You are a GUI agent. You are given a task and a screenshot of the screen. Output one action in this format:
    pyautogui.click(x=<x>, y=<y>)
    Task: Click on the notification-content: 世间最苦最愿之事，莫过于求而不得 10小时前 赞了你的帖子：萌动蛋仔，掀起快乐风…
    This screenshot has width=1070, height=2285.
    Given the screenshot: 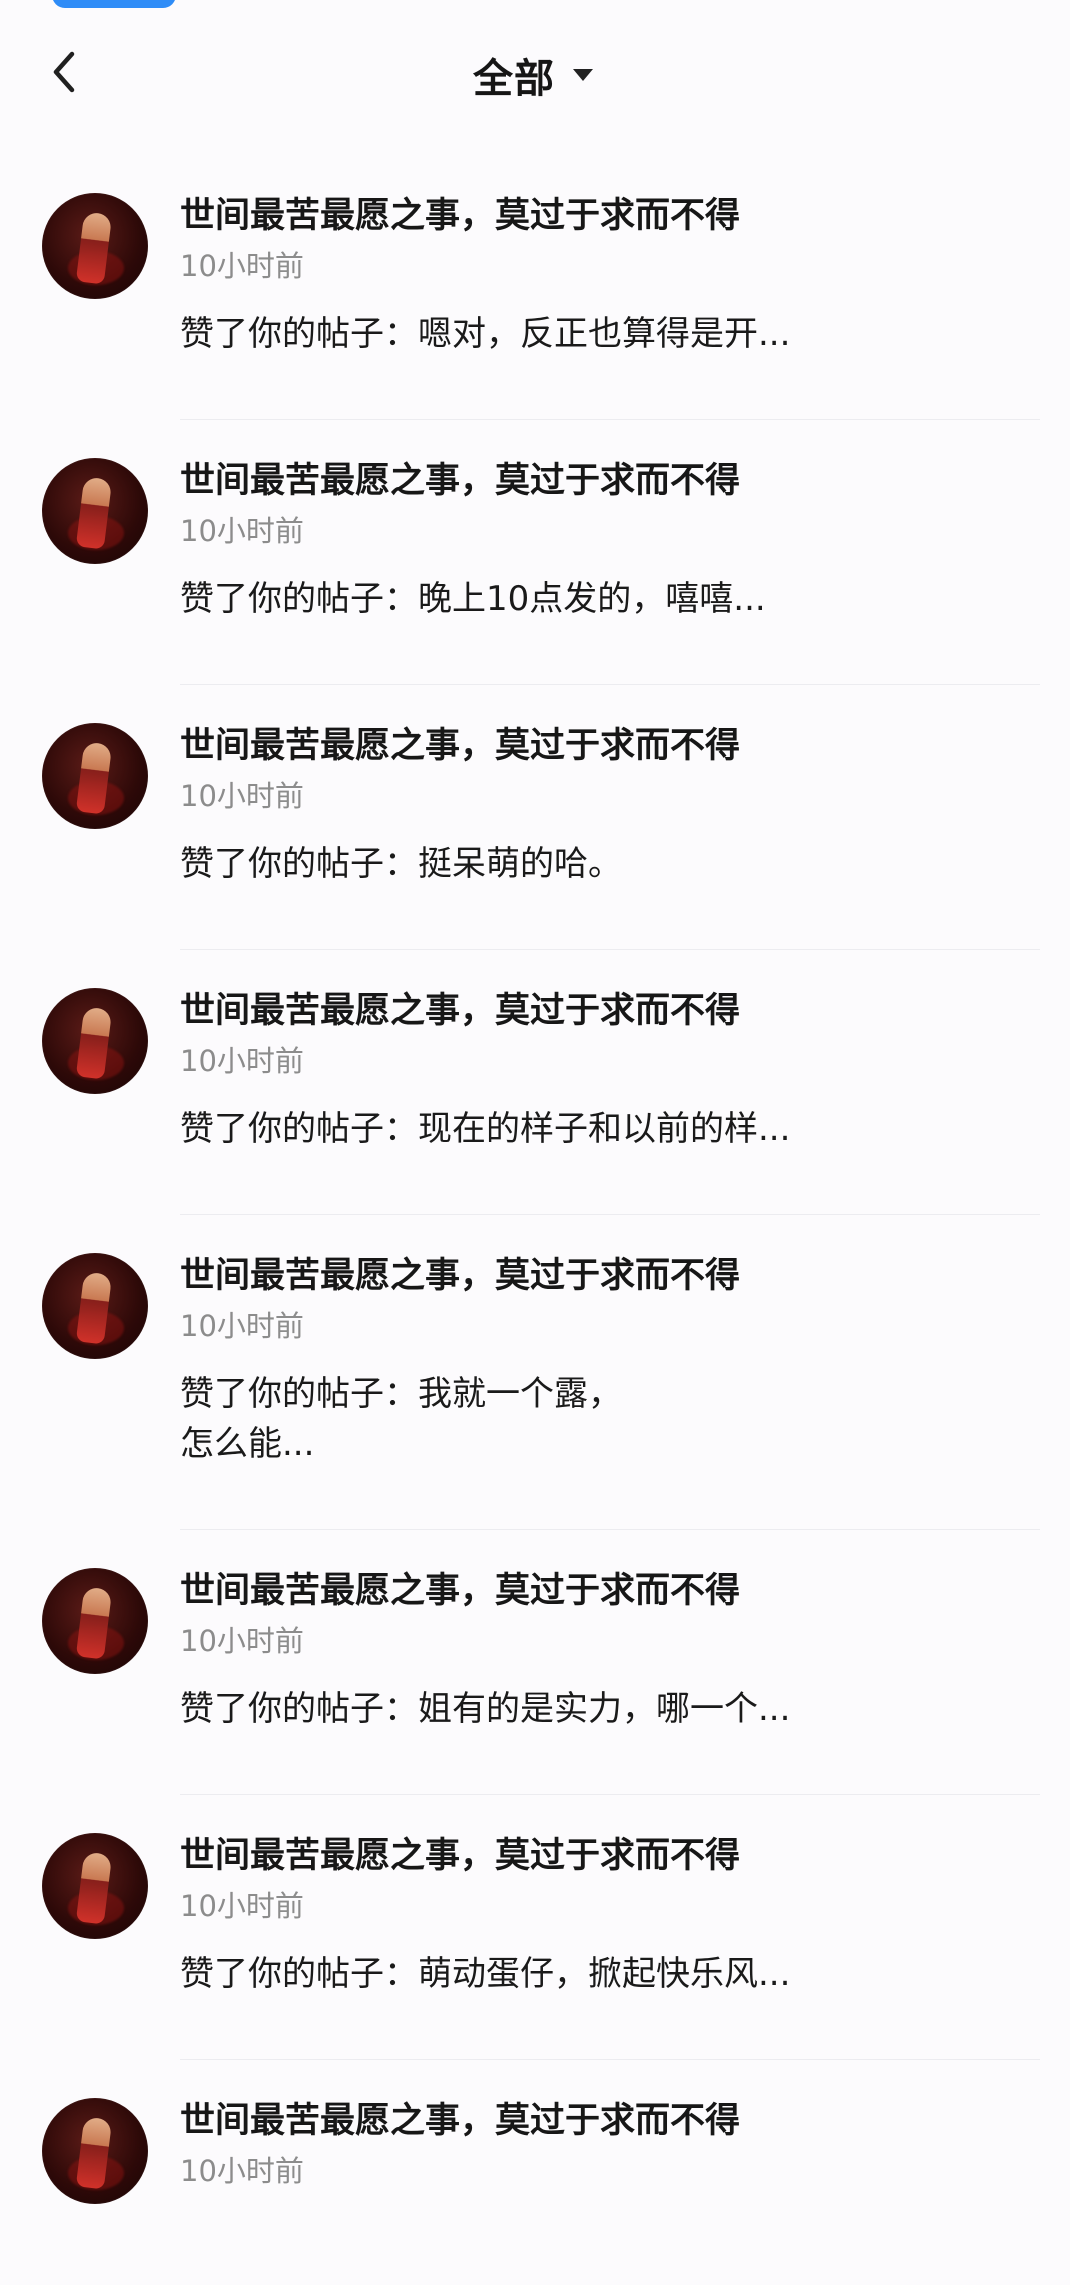 What is the action you would take?
    pyautogui.click(x=610, y=1916)
    